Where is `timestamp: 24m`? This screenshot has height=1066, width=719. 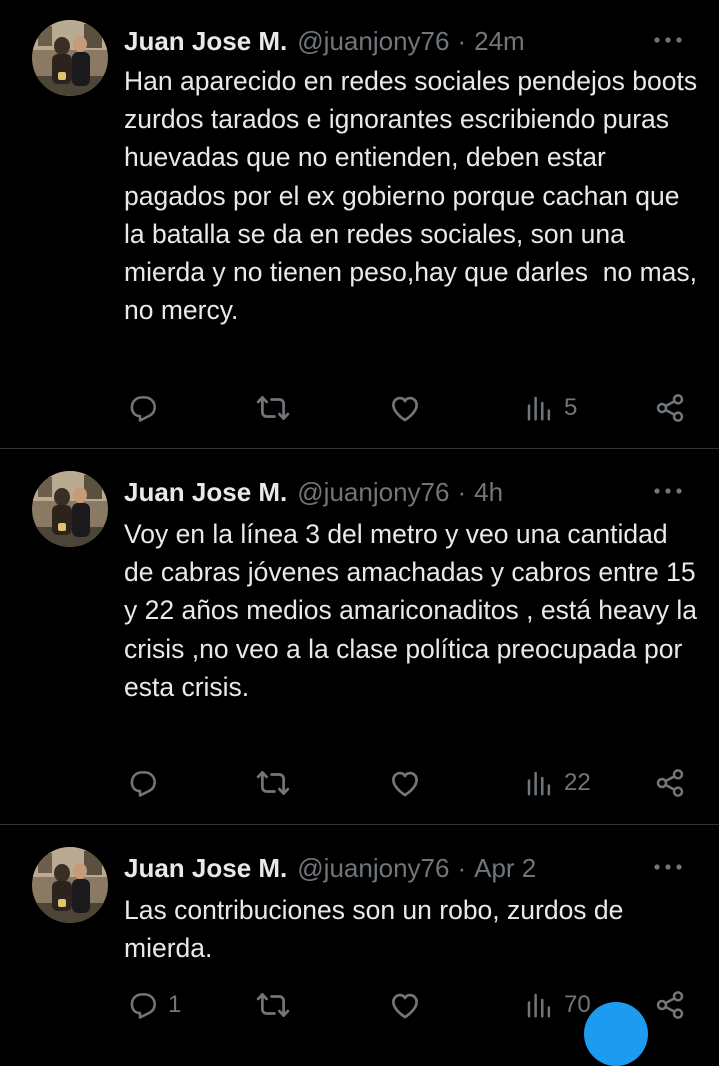
timestamp: 24m is located at coordinates (499, 41).